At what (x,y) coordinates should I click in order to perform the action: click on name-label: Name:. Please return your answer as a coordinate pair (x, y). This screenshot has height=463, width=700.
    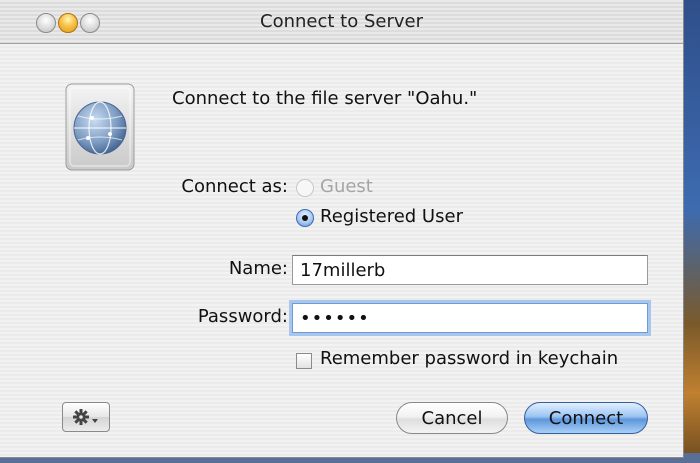
    Looking at the image, I should click on (258, 268).